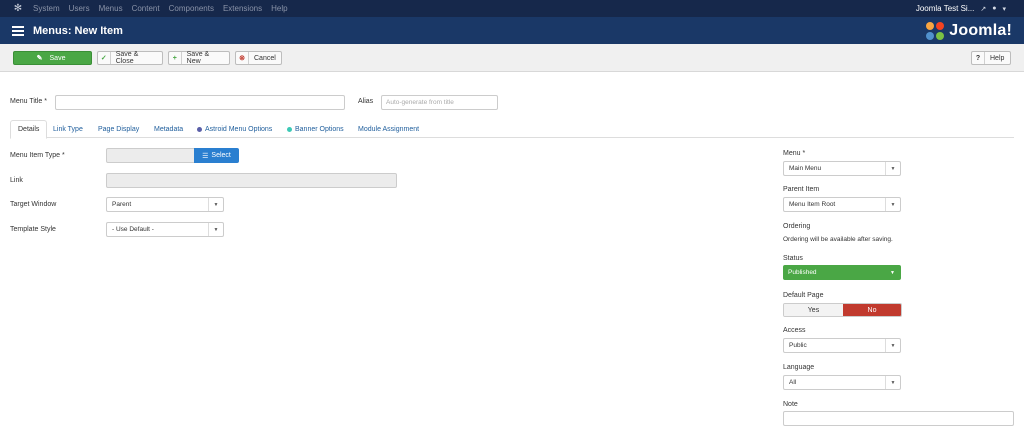 This screenshot has width=1024, height=444. What do you see at coordinates (790, 404) in the screenshot?
I see `note-label: Note` at bounding box center [790, 404].